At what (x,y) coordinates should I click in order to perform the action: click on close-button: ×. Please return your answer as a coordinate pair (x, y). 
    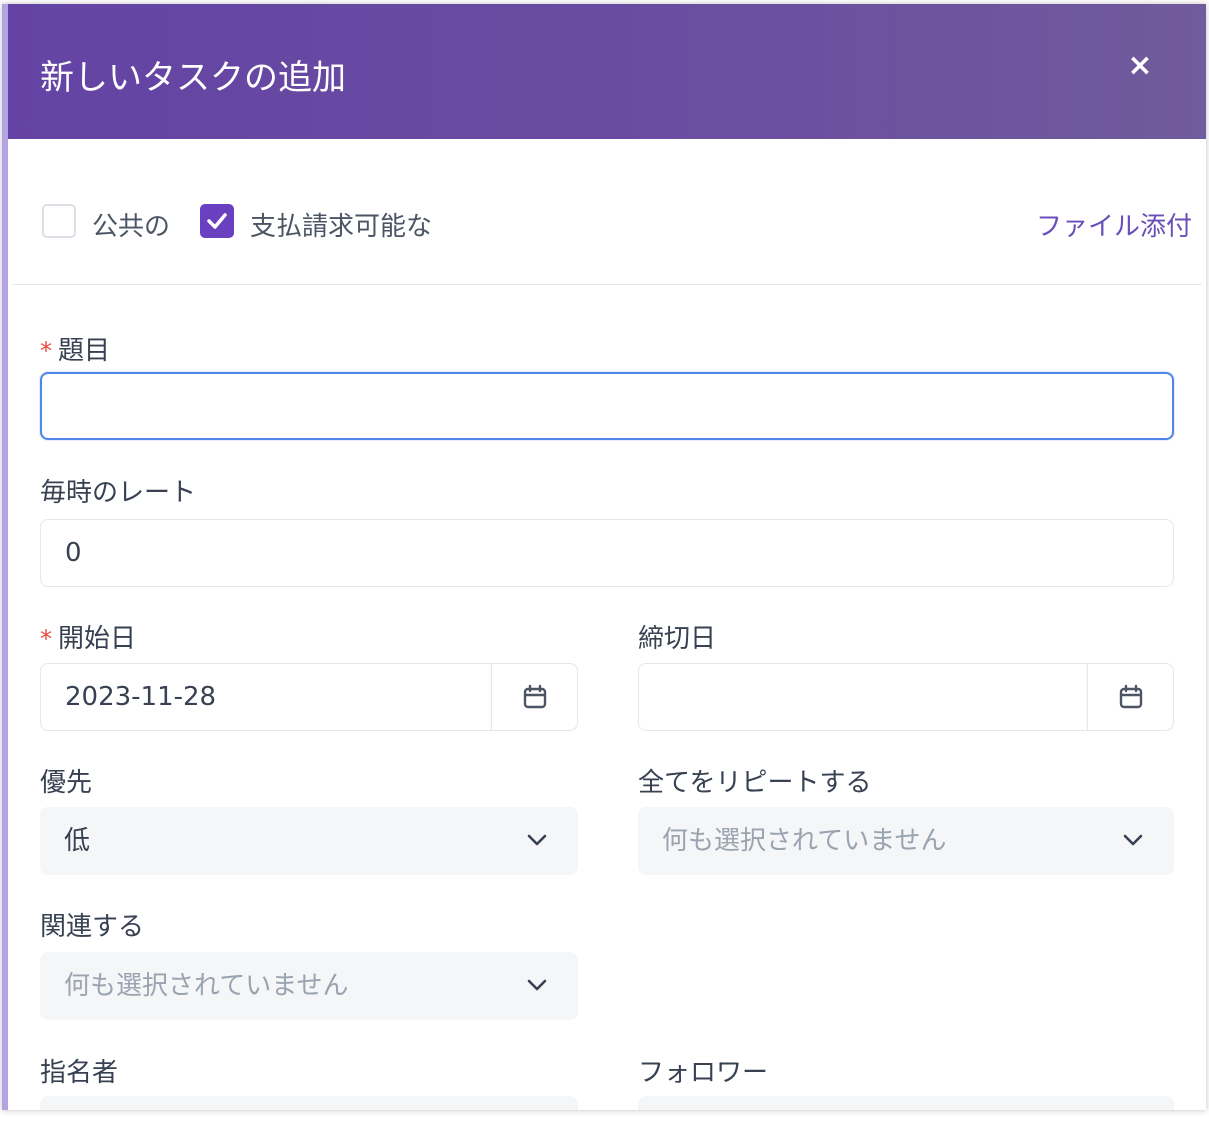
    Looking at the image, I should click on (1140, 66).